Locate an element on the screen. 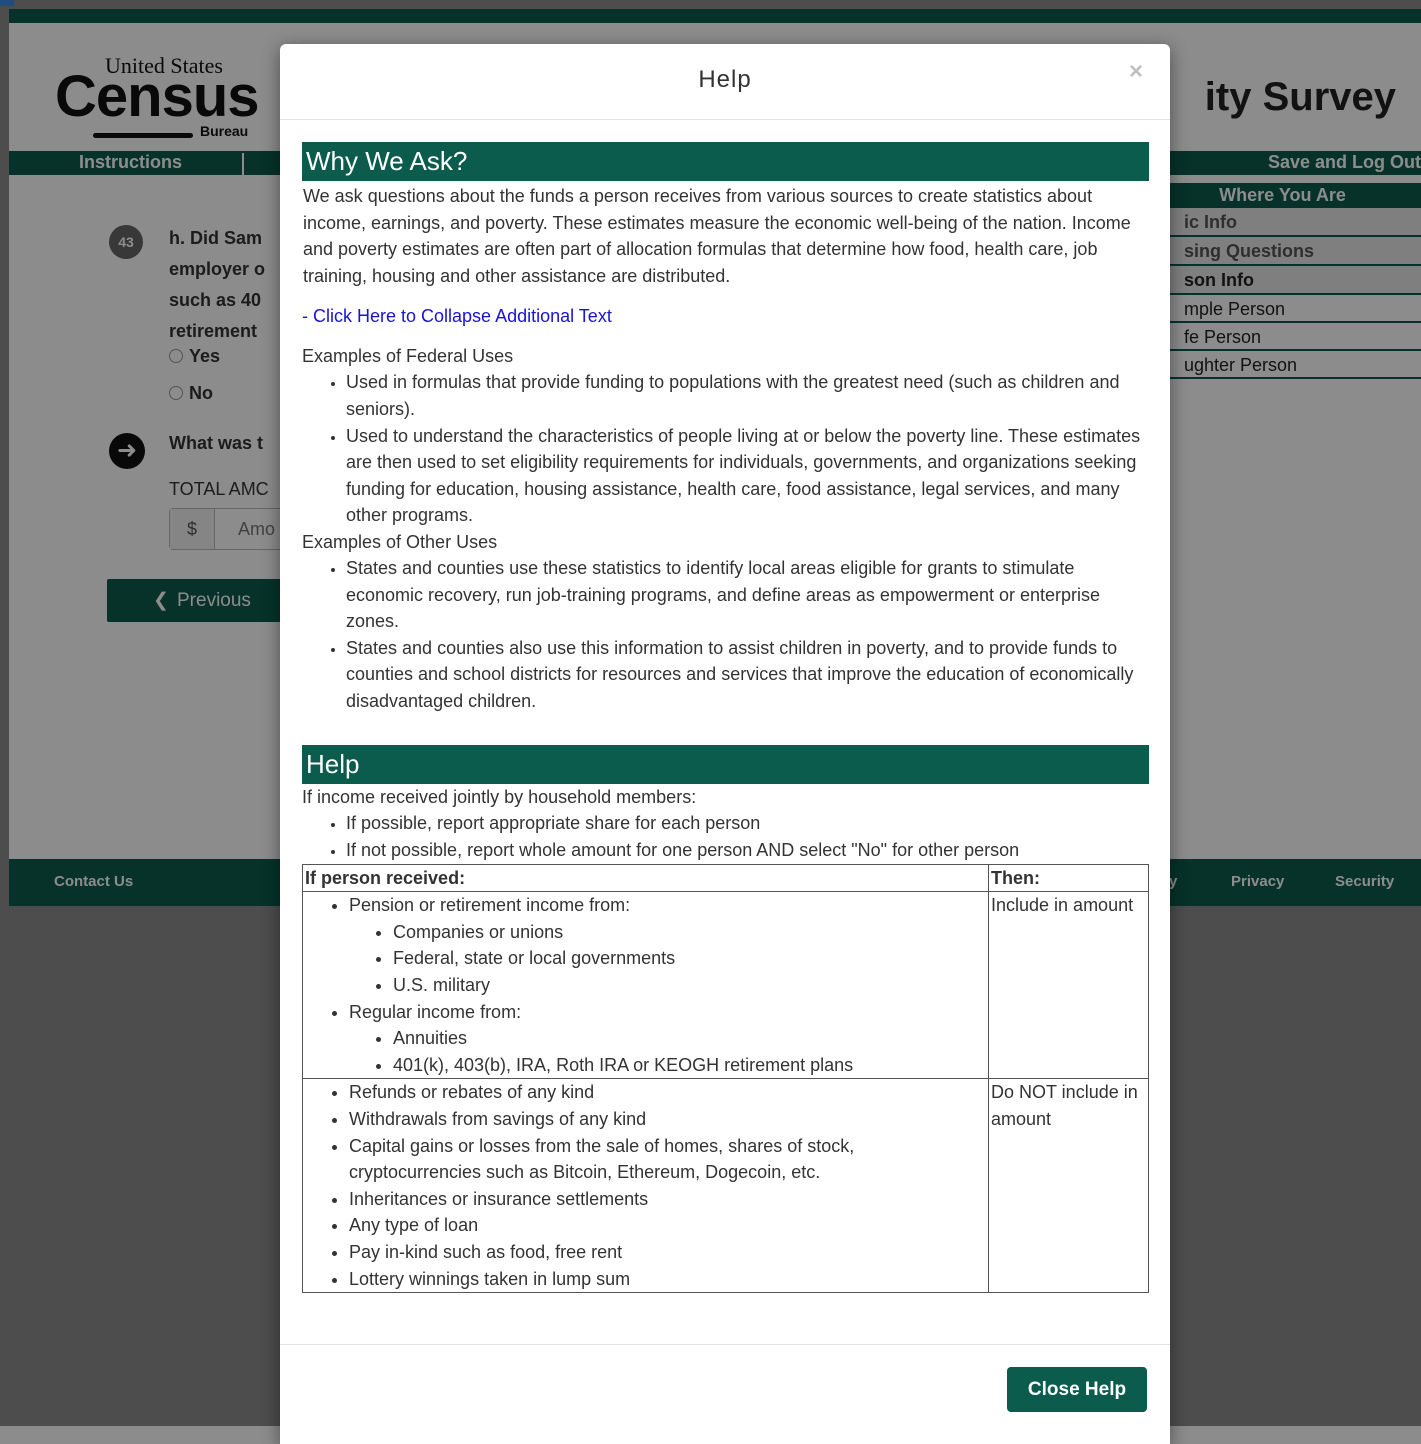 The image size is (1421, 1444). close-icon: × is located at coordinates (1136, 72).